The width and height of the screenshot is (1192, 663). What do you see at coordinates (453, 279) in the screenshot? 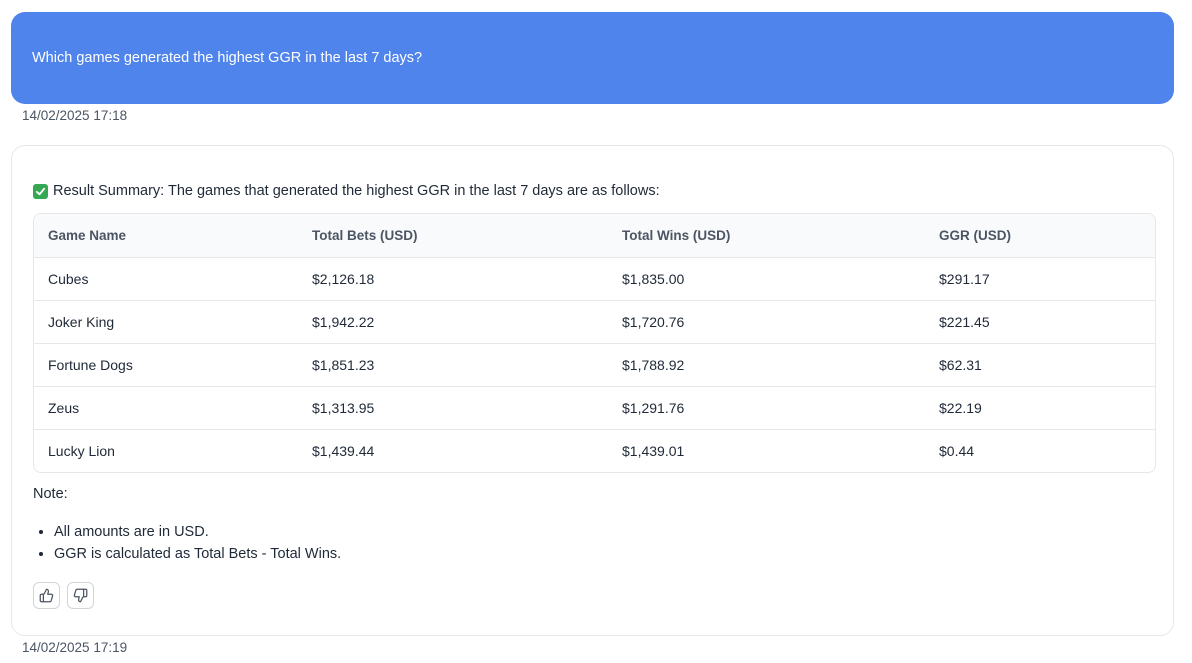
I see `cell-total-bets: $2,126.18` at bounding box center [453, 279].